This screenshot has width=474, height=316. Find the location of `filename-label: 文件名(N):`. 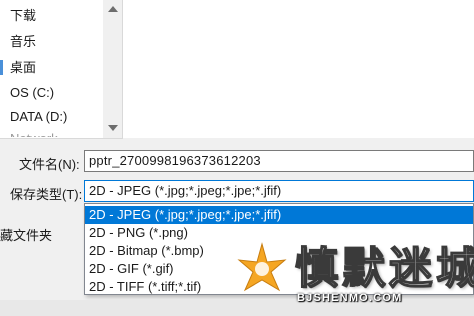

filename-label: 文件名(N): is located at coordinates (49, 164).